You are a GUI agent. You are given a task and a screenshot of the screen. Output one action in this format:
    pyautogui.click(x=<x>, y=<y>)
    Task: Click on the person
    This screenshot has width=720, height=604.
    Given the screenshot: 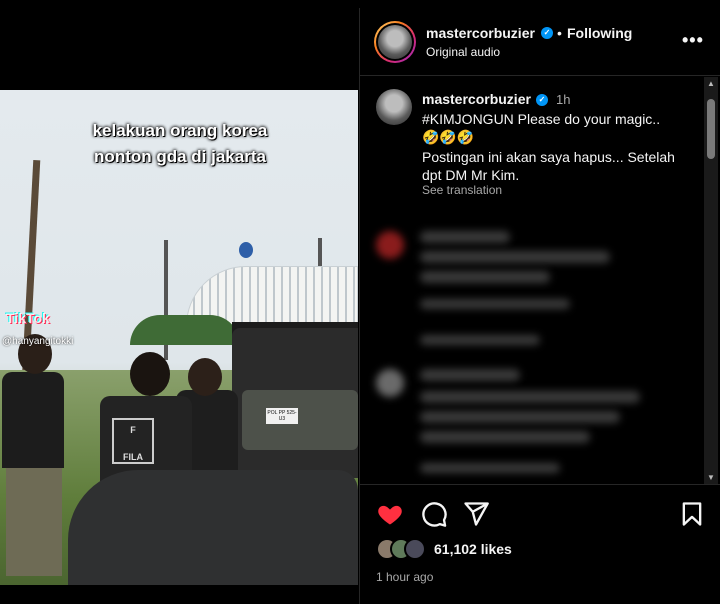 What is the action you would take?
    pyautogui.click(x=33, y=420)
    